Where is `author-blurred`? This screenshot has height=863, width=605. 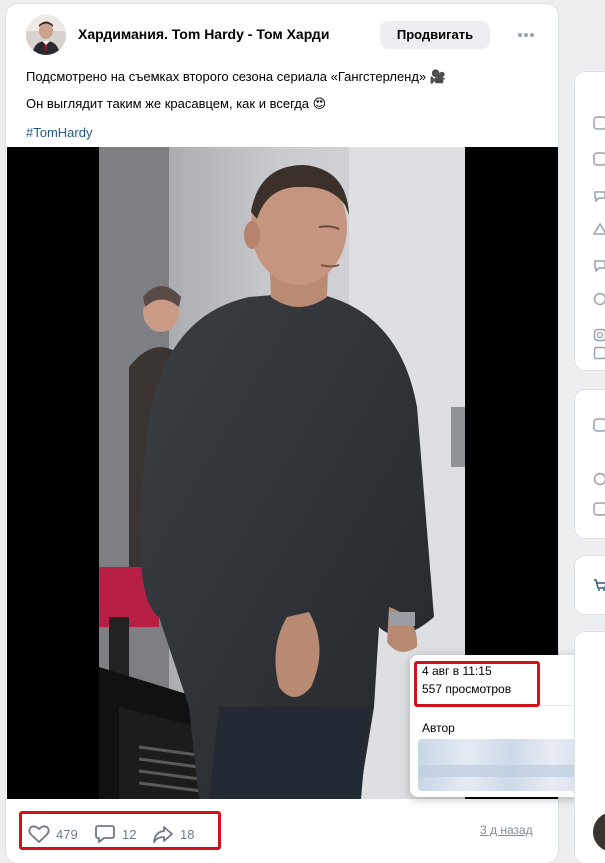 author-blurred is located at coordinates (502, 765).